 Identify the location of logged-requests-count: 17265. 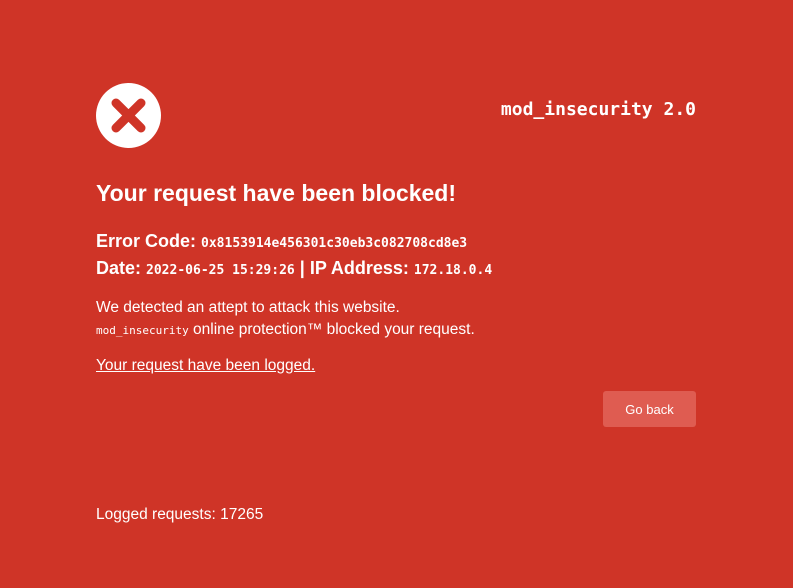
(242, 514).